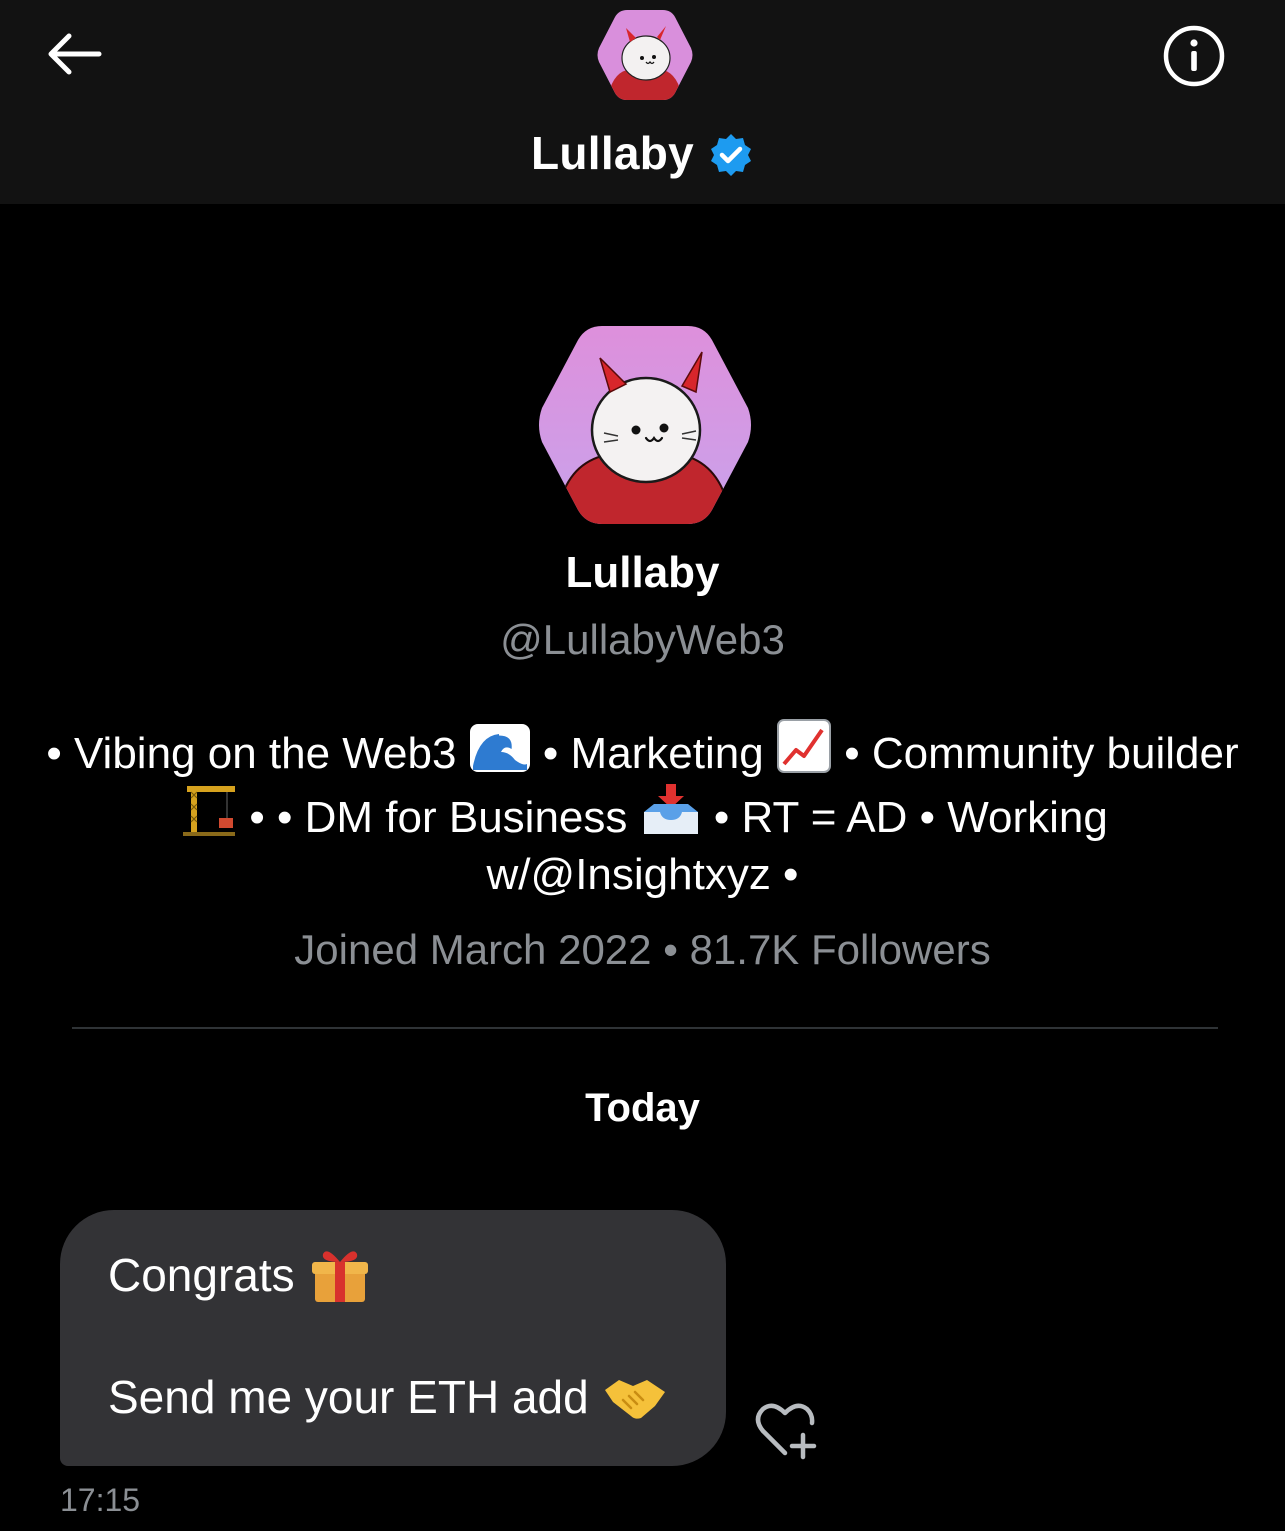  I want to click on message-timestamp: 17:15, so click(100, 1500).